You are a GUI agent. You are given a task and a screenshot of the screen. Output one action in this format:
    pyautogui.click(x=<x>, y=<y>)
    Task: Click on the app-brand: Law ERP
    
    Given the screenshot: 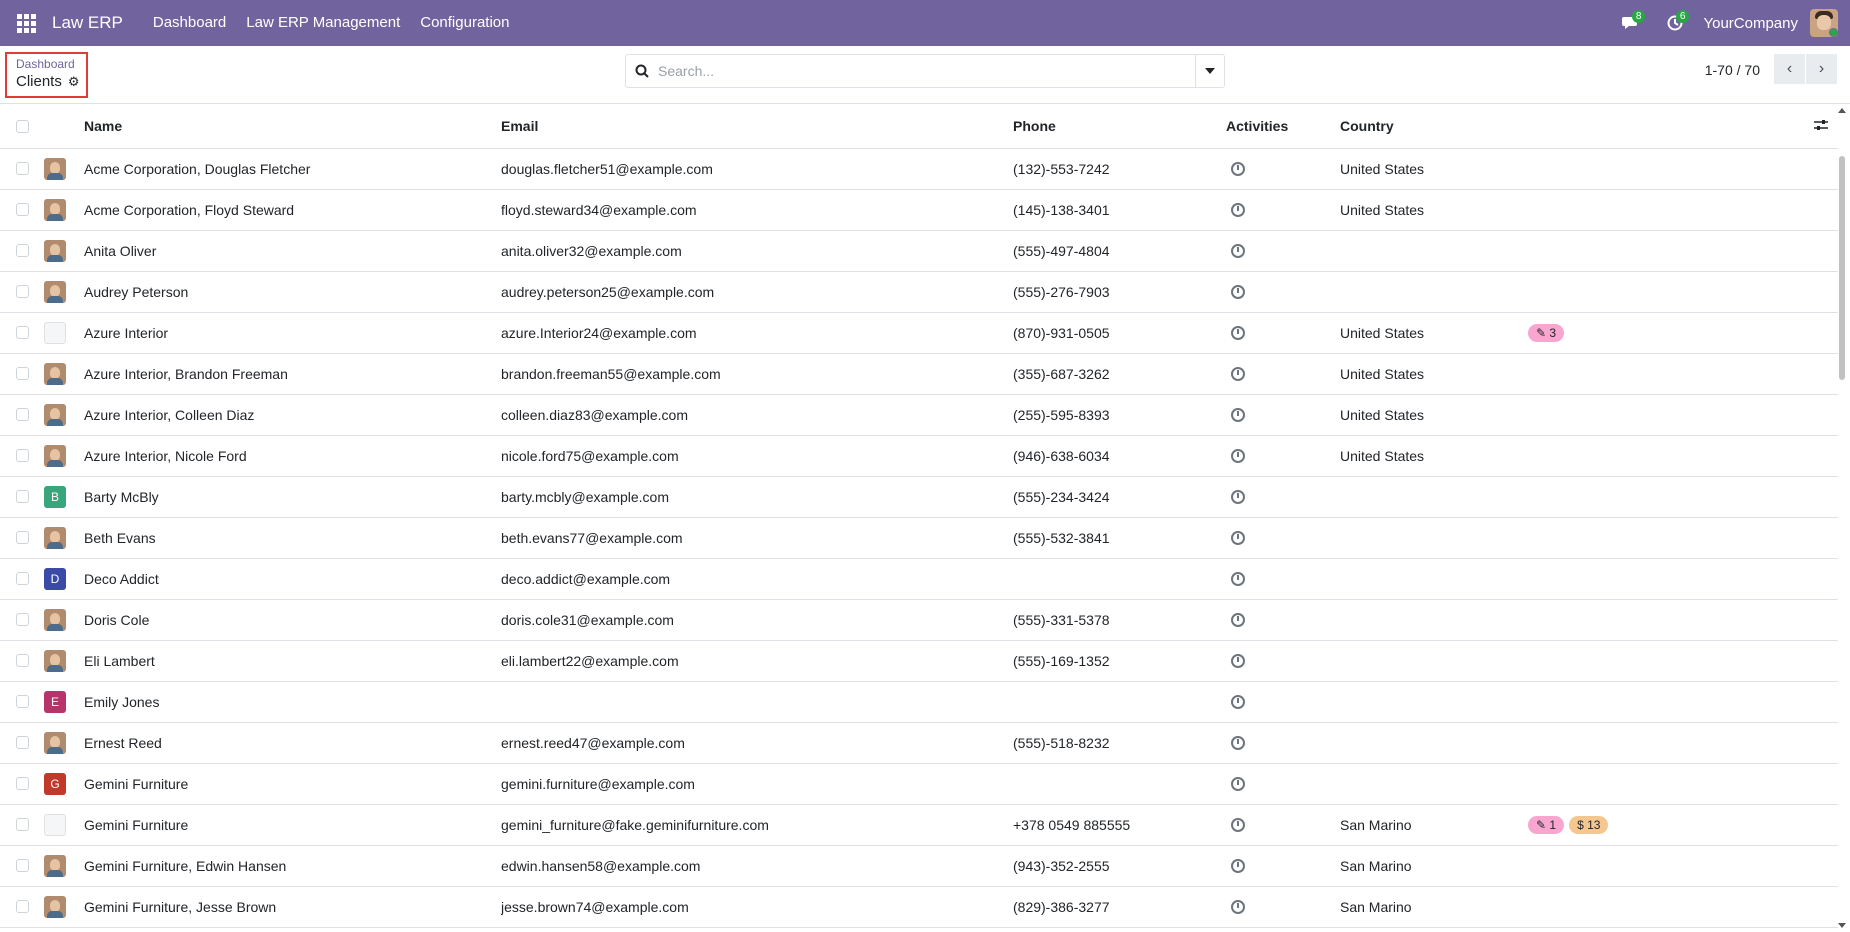 What is the action you would take?
    pyautogui.click(x=97, y=23)
    